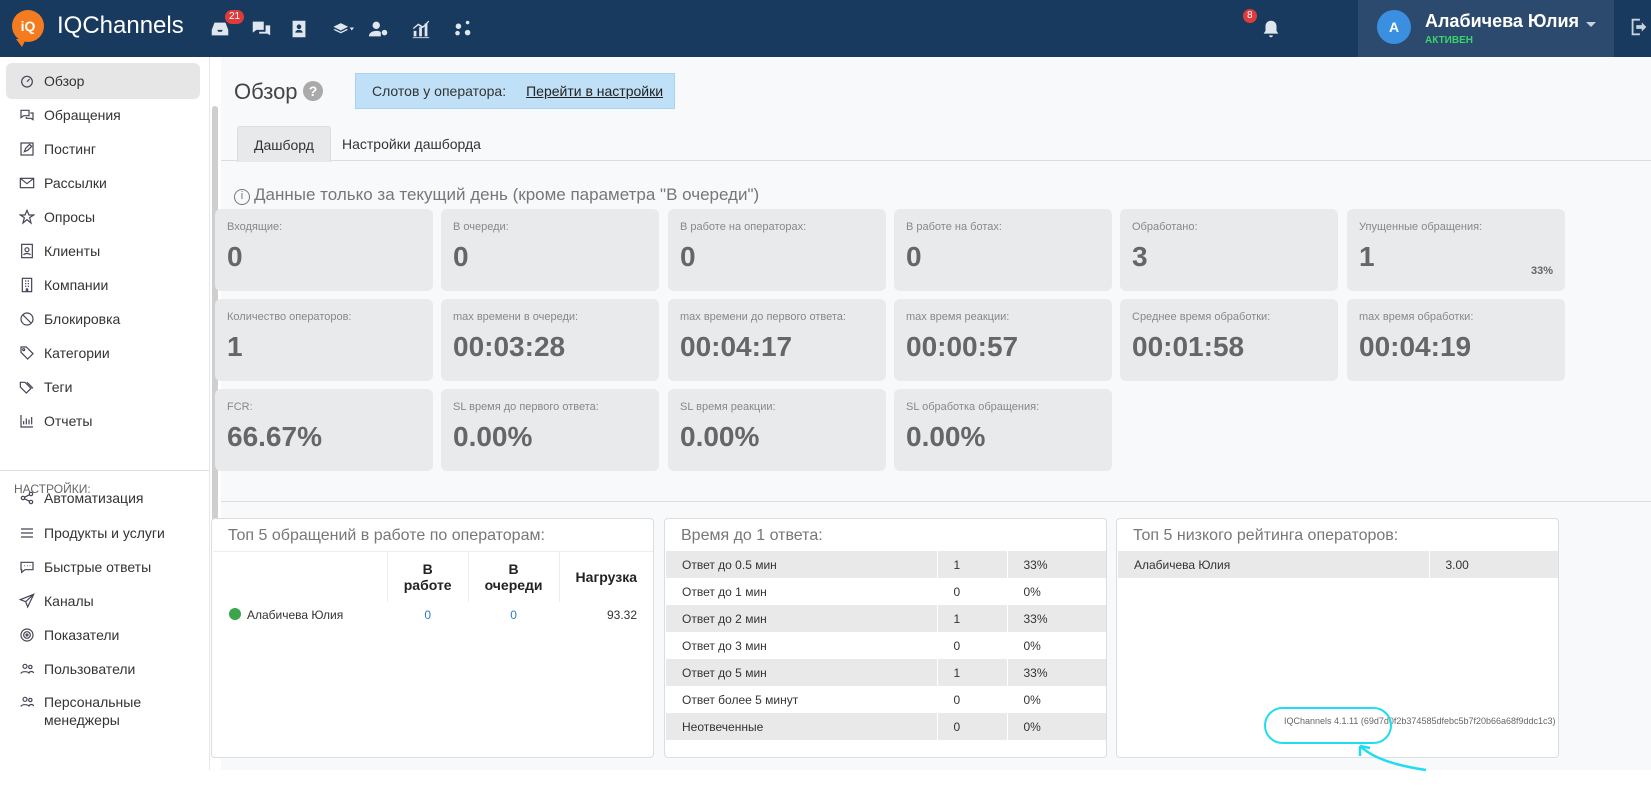 The image size is (1651, 811). I want to click on sidebar-item-requests: Обращения, so click(103, 115).